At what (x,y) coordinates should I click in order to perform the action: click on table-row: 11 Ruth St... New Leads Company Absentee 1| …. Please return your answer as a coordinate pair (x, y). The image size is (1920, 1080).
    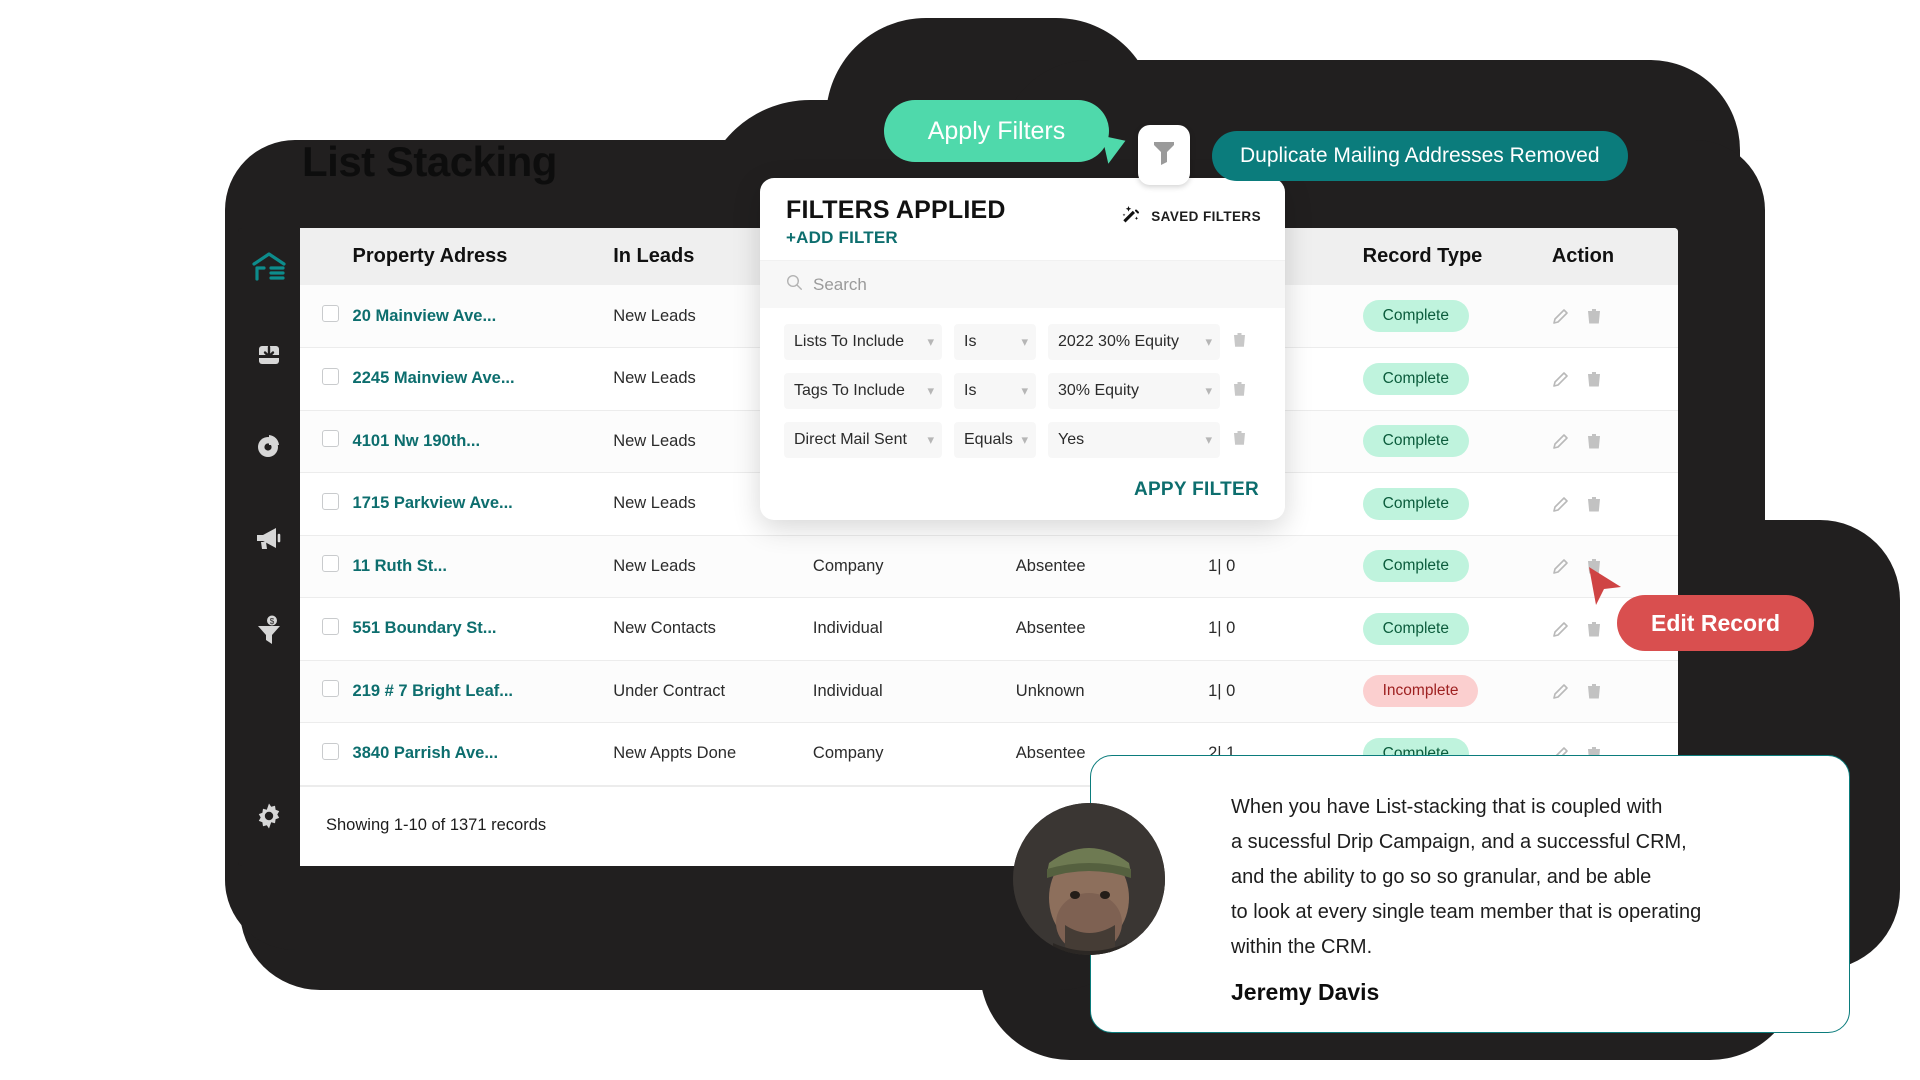
    Looking at the image, I should click on (989, 566).